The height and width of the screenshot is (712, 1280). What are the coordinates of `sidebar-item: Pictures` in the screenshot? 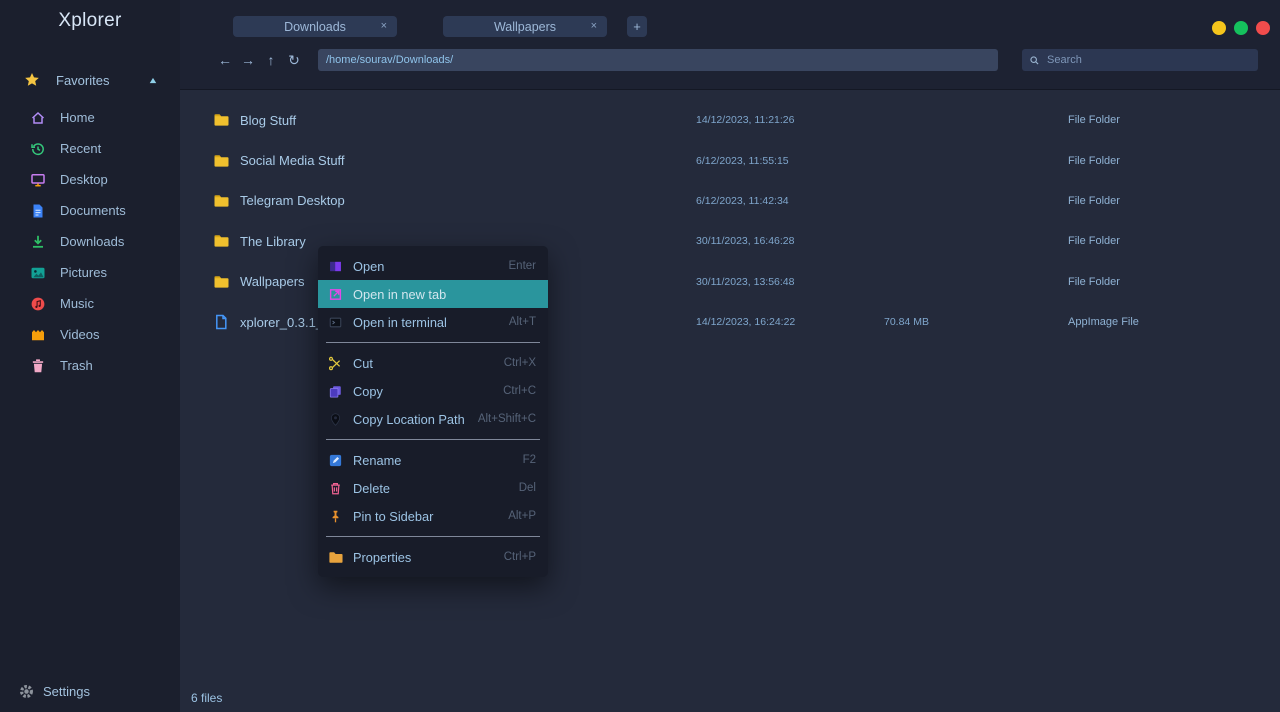 It's located at (90, 272).